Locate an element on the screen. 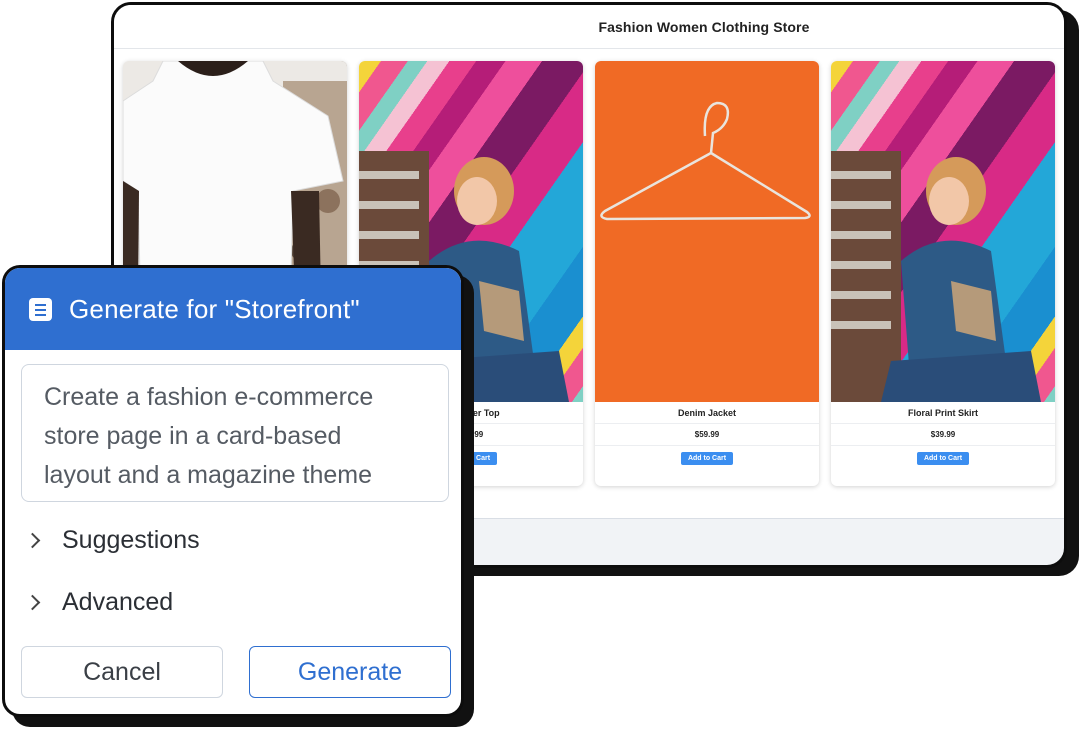  suggestions-expander: Suggestions is located at coordinates (112, 540).